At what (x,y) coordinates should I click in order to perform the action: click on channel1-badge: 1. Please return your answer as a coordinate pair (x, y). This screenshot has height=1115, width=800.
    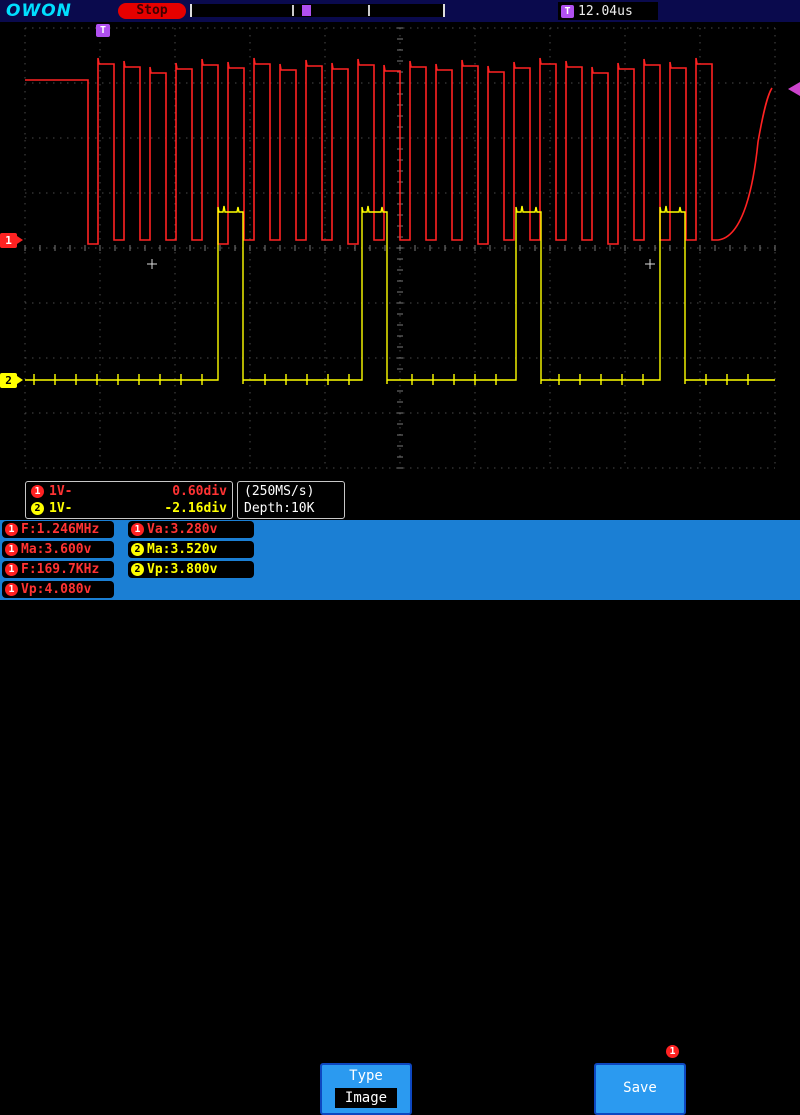
    Looking at the image, I should click on (37, 491).